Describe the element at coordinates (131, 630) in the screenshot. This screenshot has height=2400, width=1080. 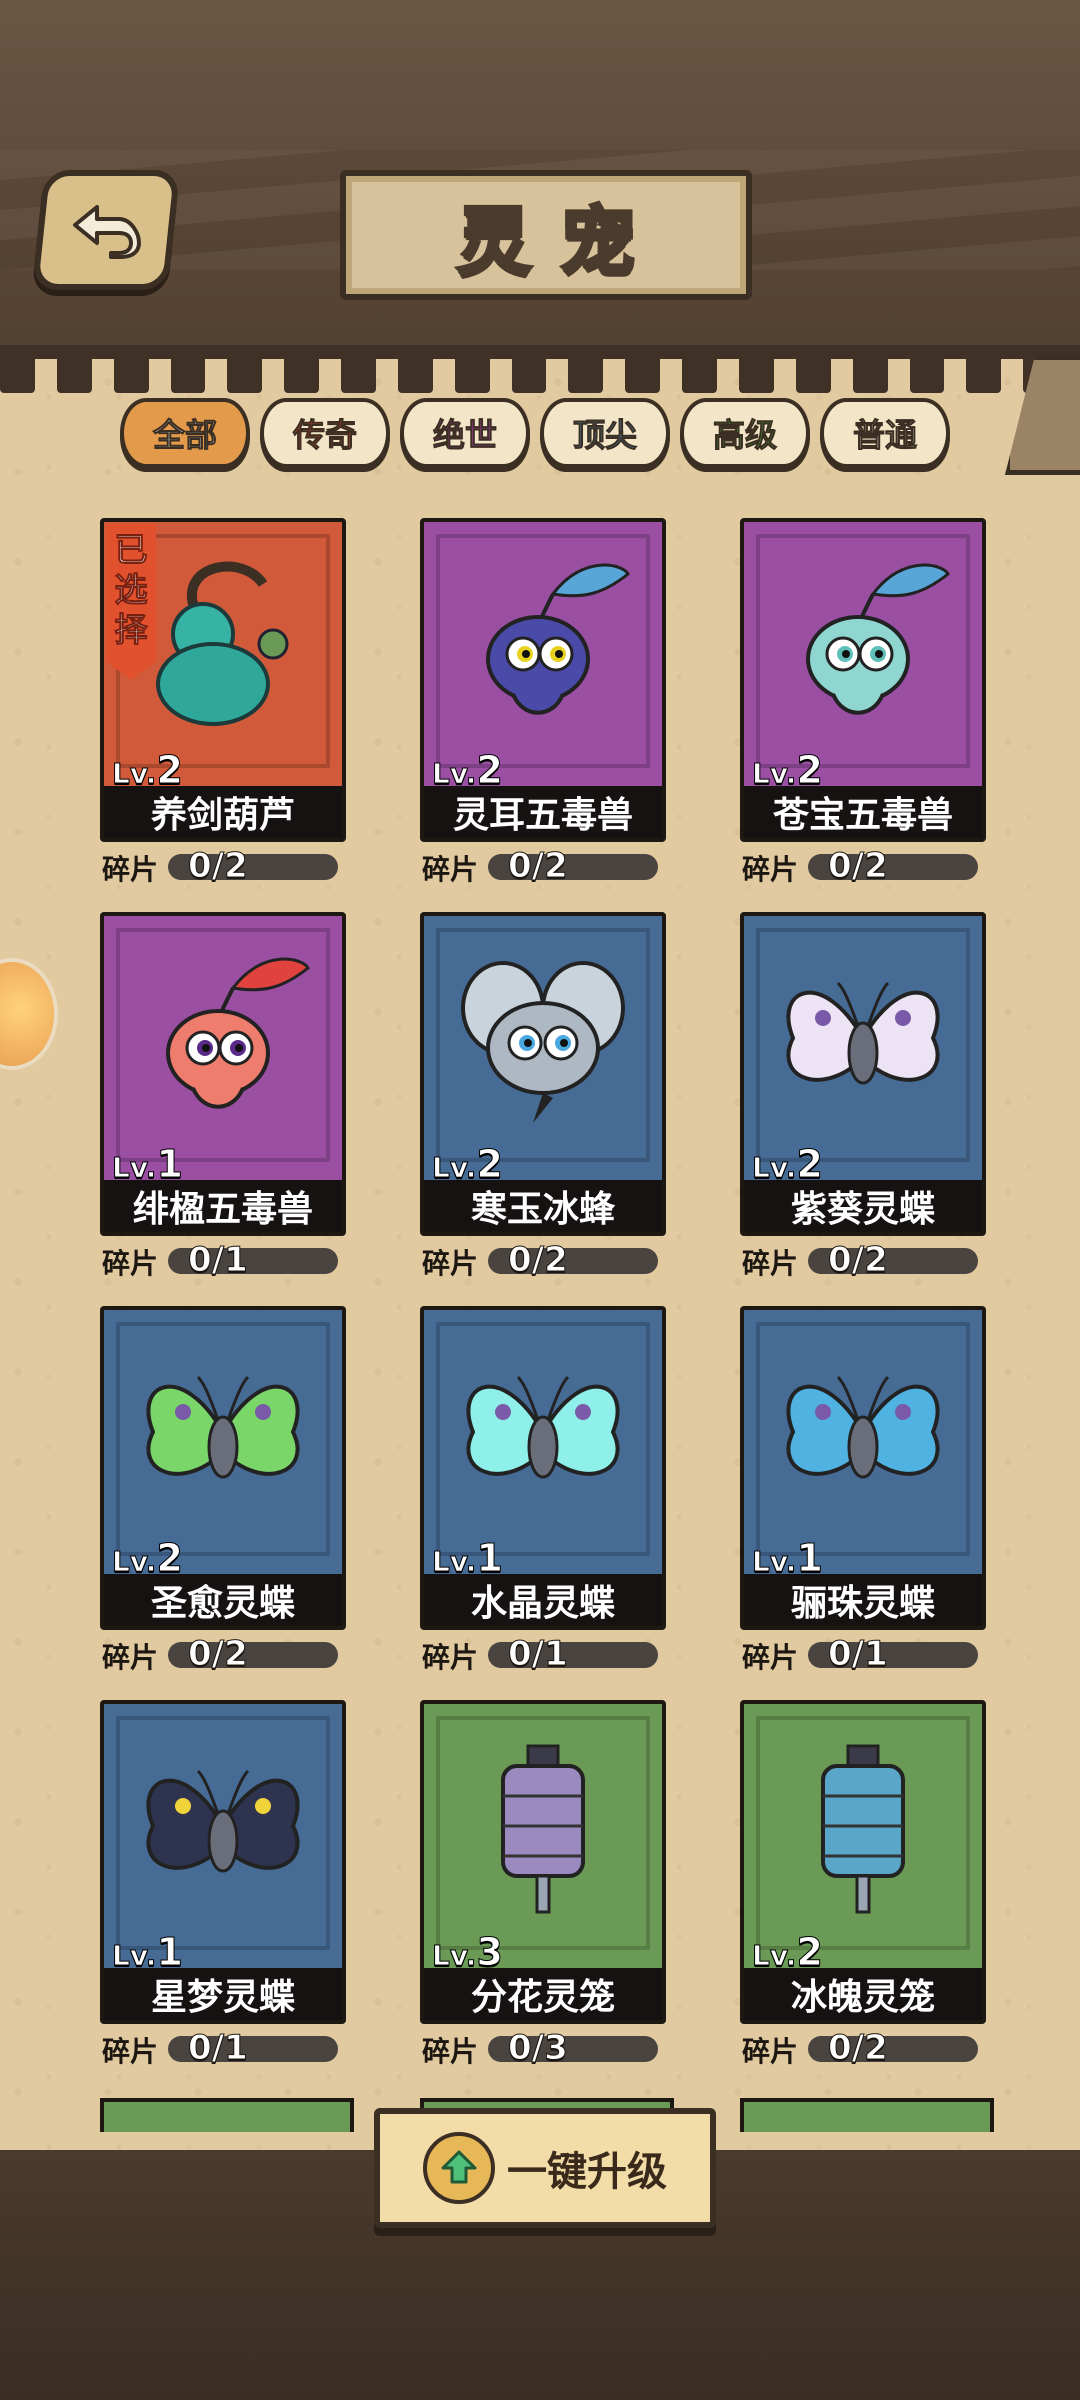
I see `selected-tag-char: 择` at that location.